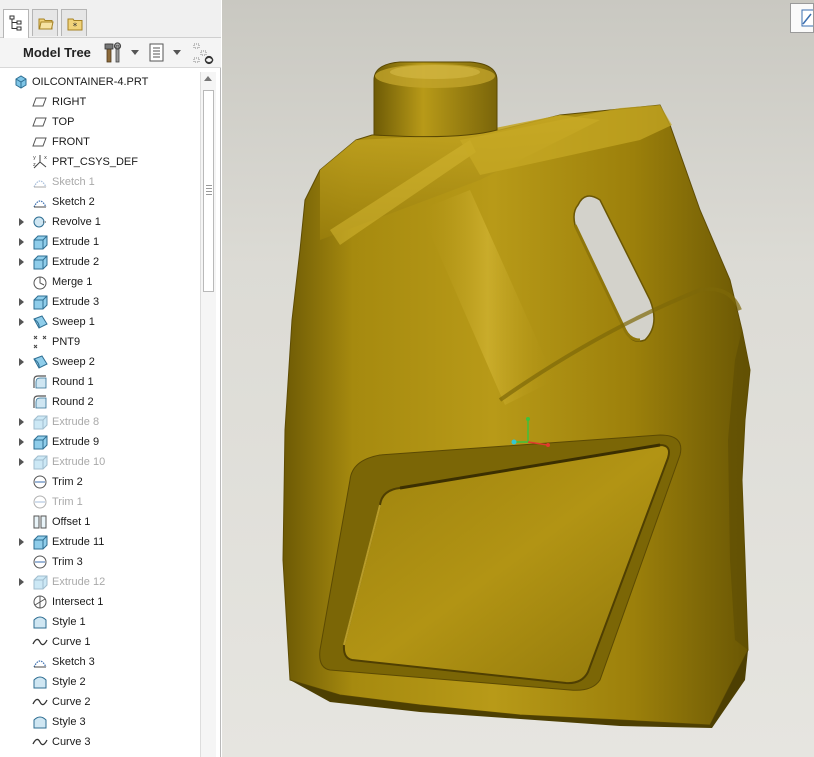  I want to click on tree-item-label: Extrude 3, so click(76, 302).